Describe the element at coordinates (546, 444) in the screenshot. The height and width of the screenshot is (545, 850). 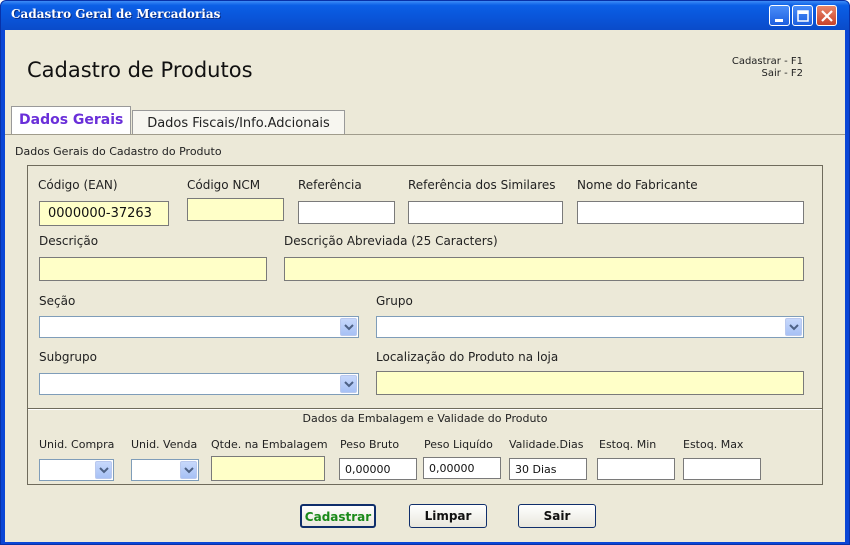
I see `label-validade-dias: Validade.Dias` at that location.